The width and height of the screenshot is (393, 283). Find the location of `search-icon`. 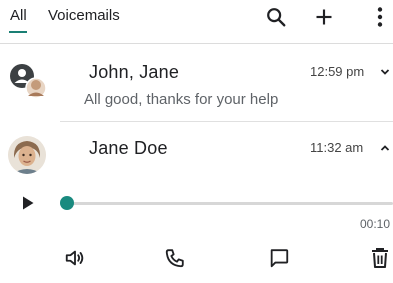

search-icon is located at coordinates (276, 17).